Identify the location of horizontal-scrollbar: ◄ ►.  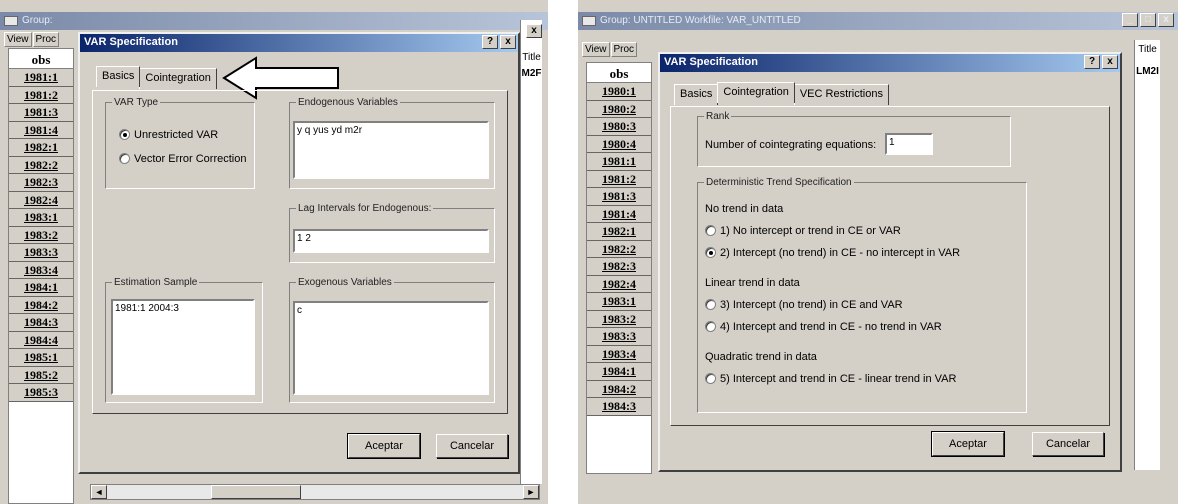
(315, 492).